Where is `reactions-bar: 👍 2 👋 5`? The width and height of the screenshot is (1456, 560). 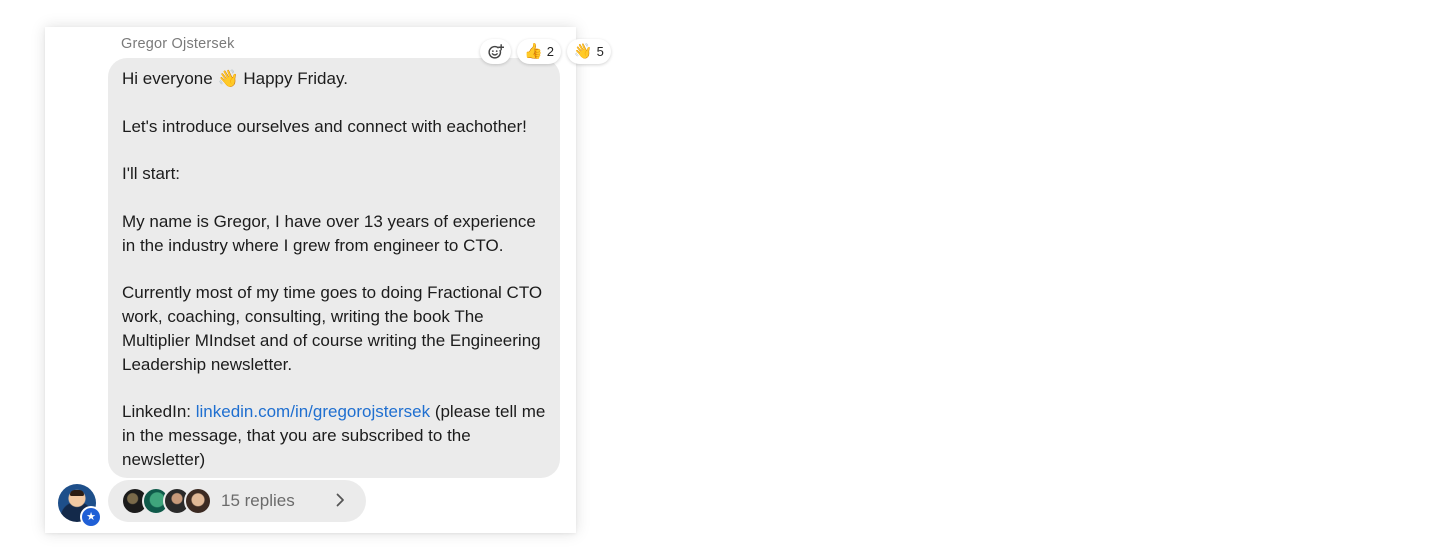 reactions-bar: 👍 2 👋 5 is located at coordinates (545, 51).